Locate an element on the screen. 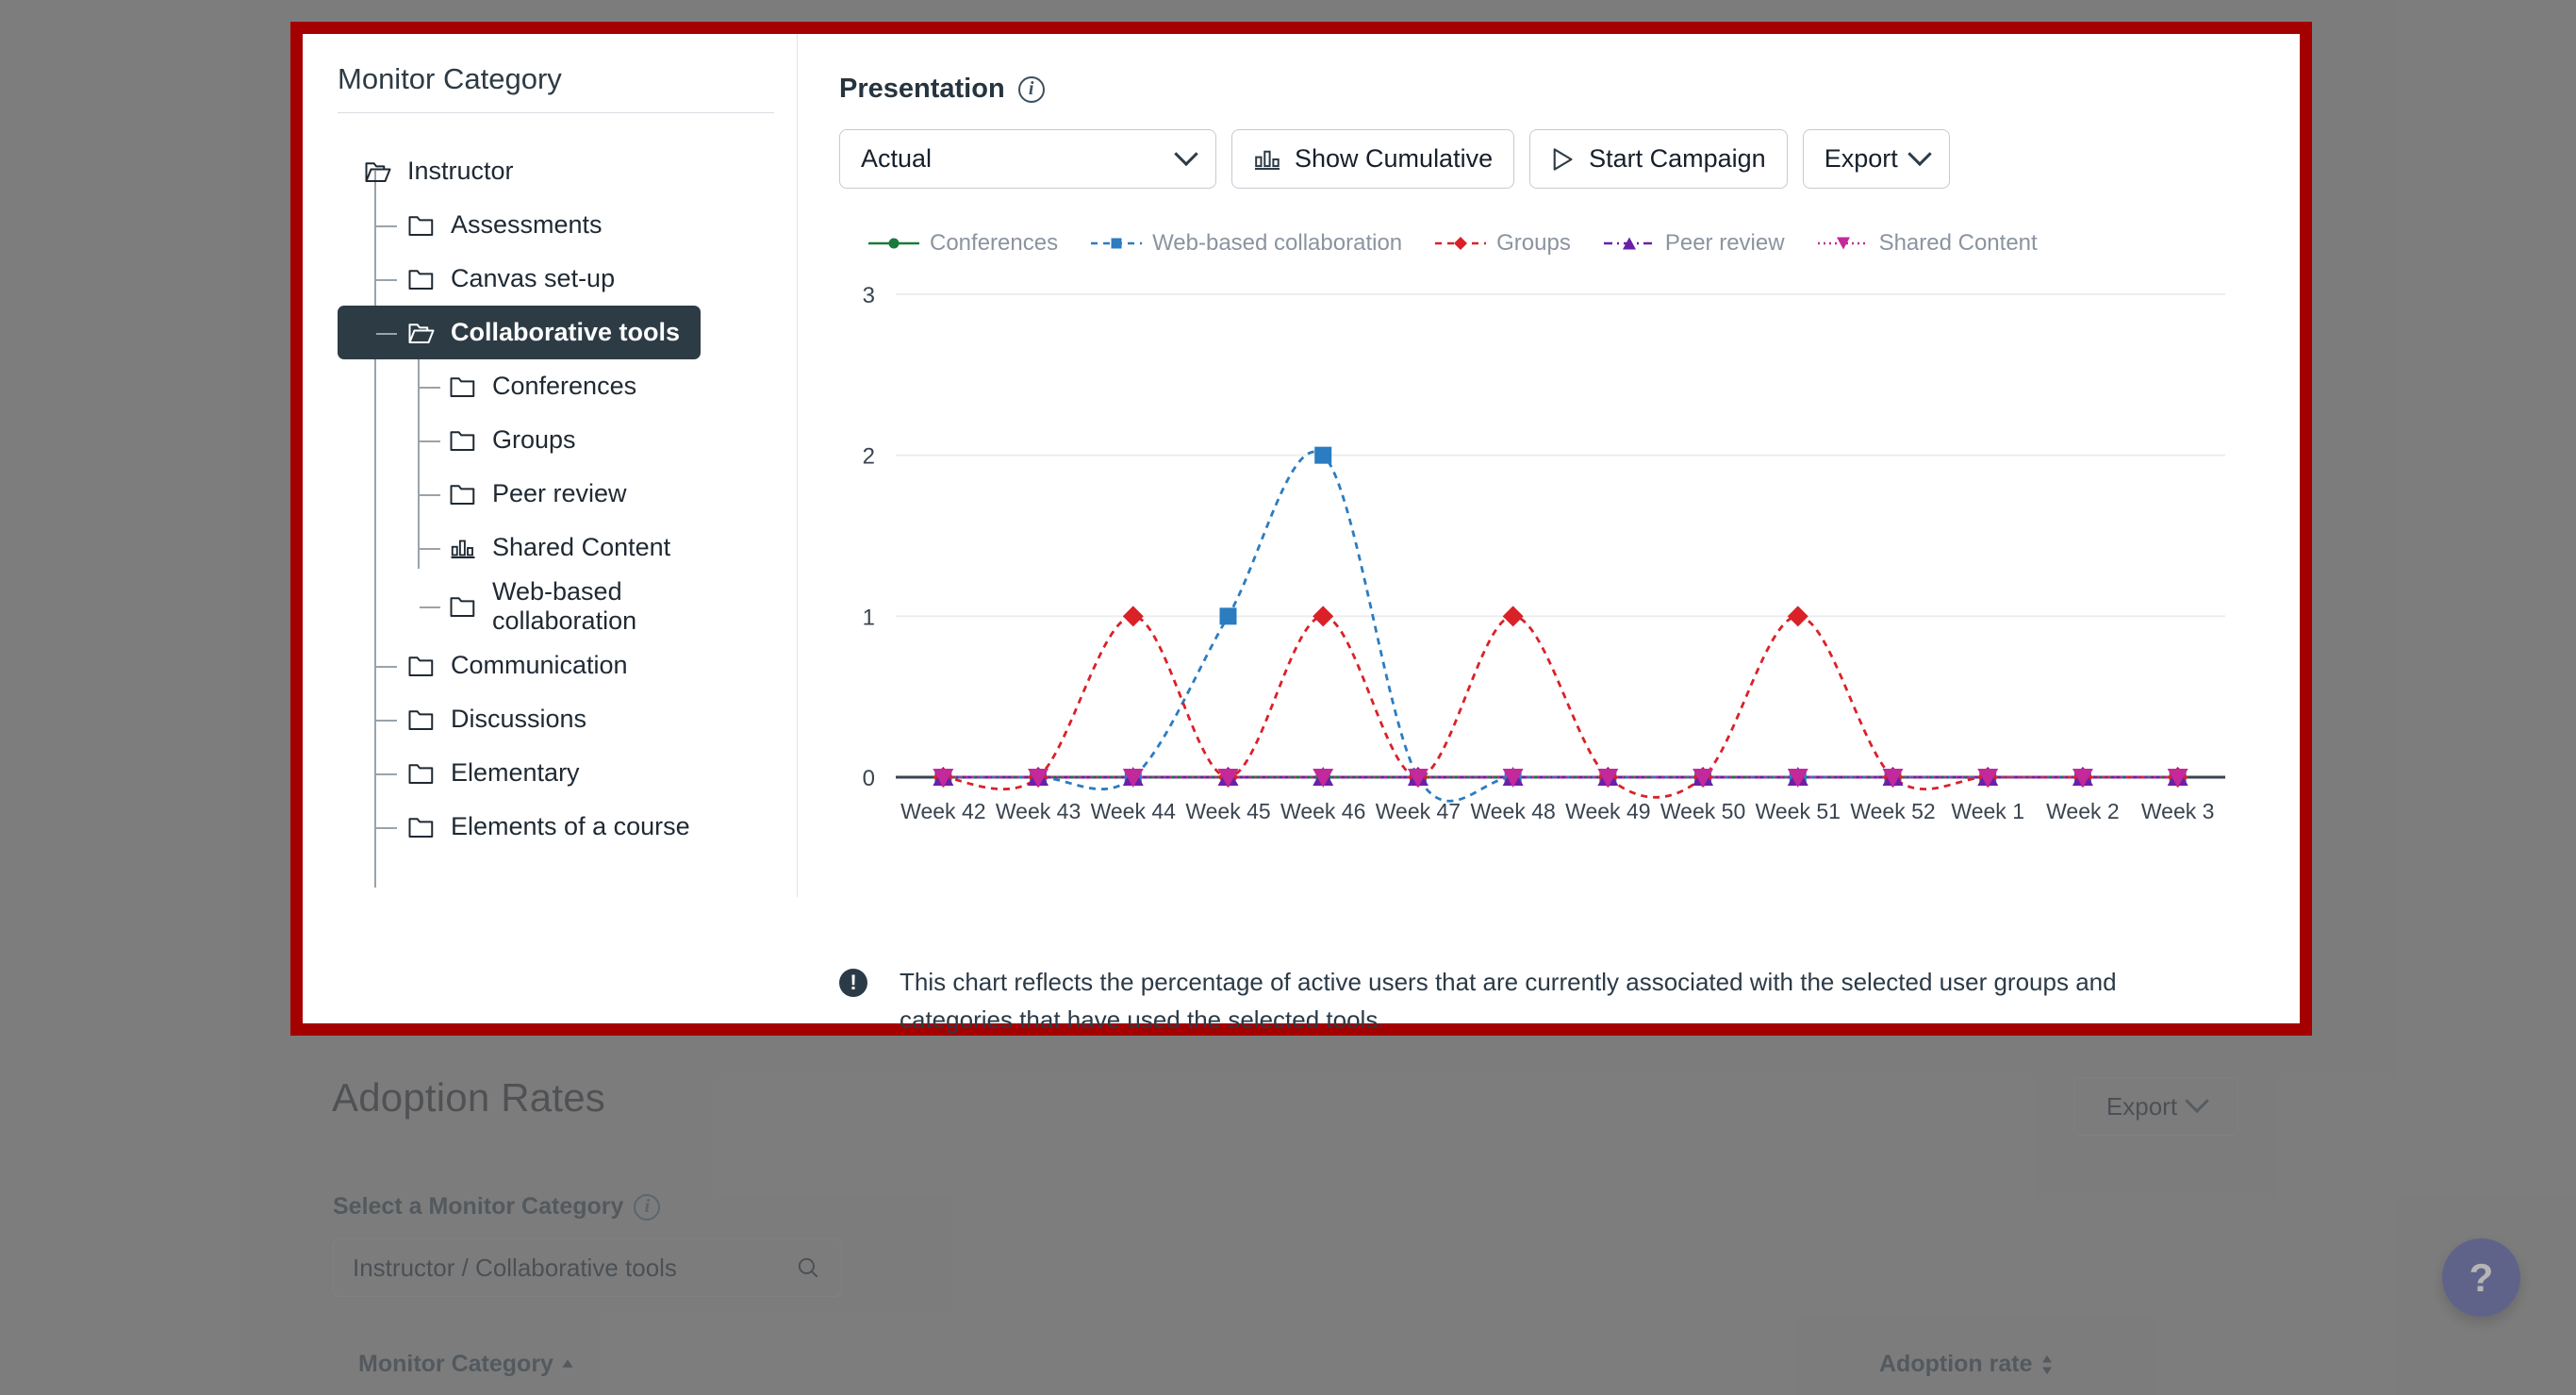 The height and width of the screenshot is (1395, 2576). tree-item-groups: Groups is located at coordinates (567, 440).